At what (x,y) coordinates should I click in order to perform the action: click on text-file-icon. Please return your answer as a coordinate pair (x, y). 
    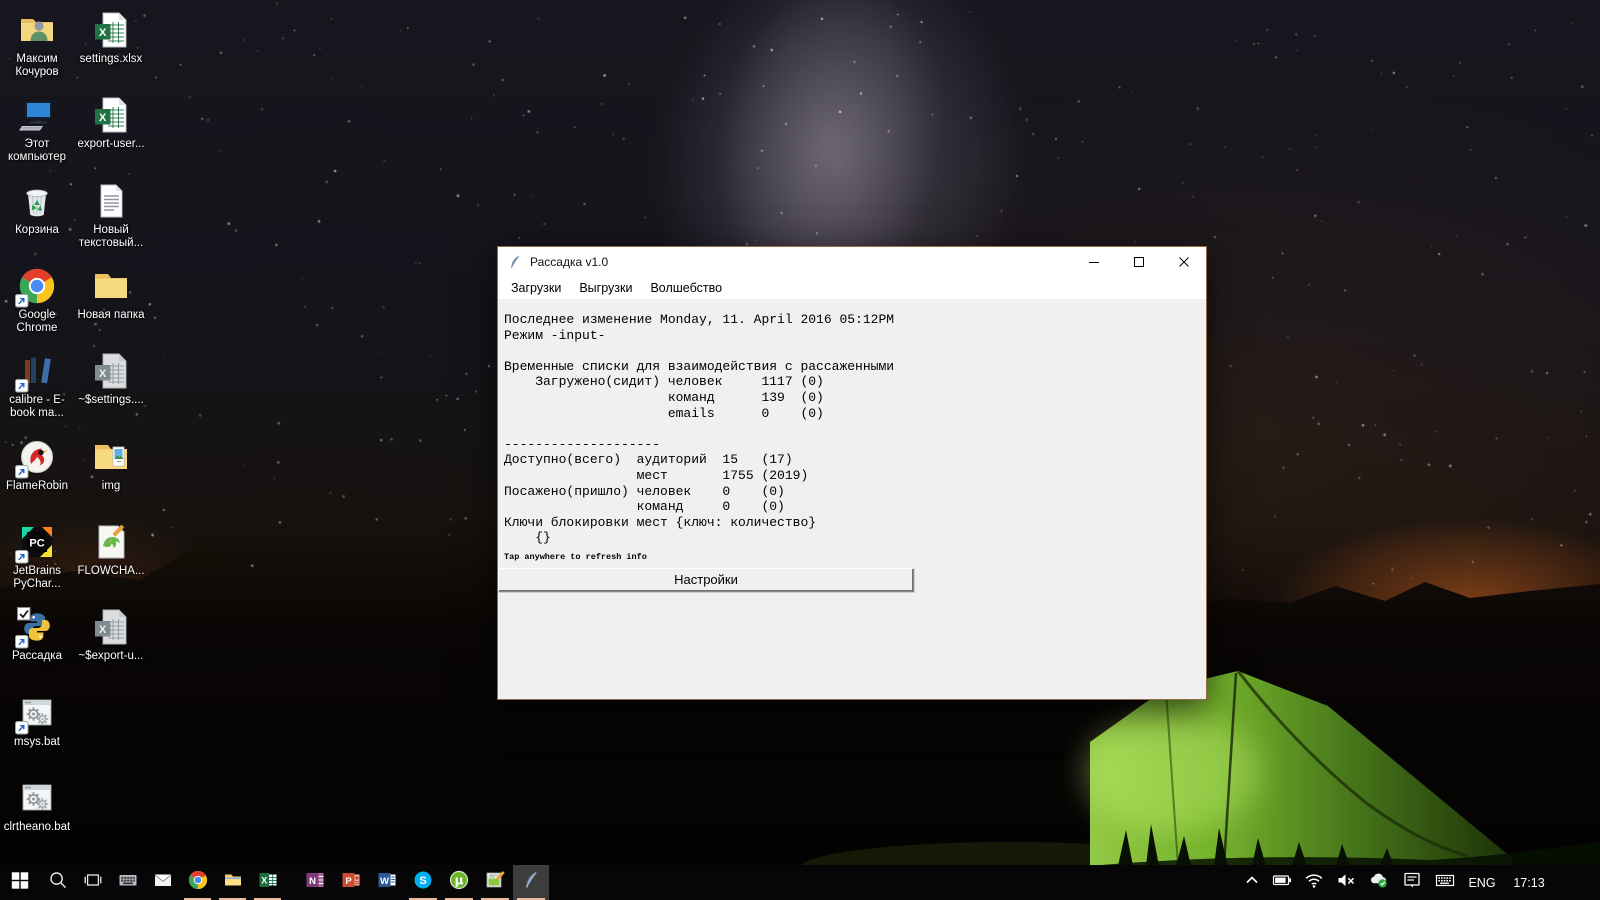
    Looking at the image, I should click on (111, 201).